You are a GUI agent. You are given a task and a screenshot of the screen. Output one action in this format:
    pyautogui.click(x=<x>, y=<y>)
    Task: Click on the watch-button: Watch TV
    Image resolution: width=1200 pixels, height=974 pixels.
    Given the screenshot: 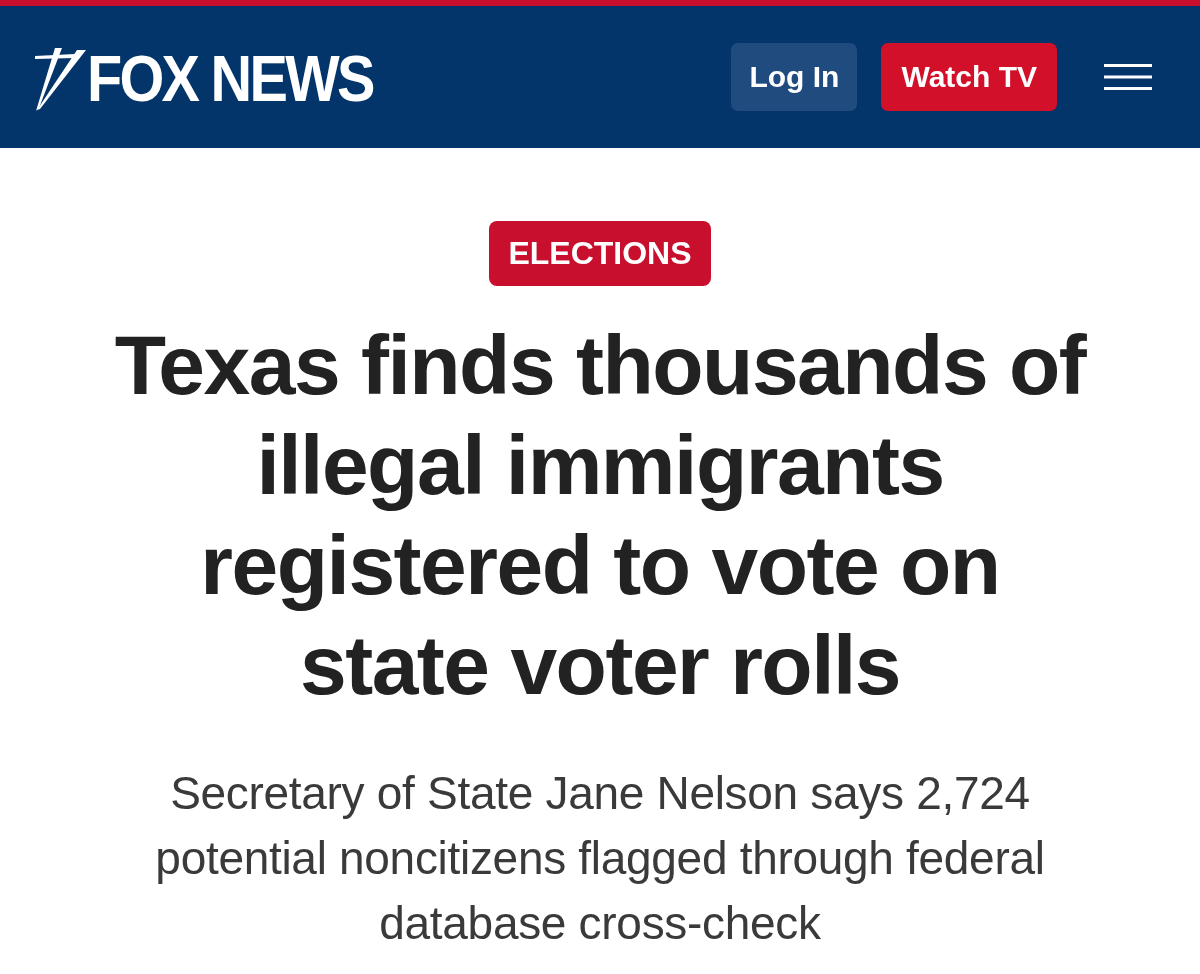 What is the action you would take?
    pyautogui.click(x=969, y=77)
    